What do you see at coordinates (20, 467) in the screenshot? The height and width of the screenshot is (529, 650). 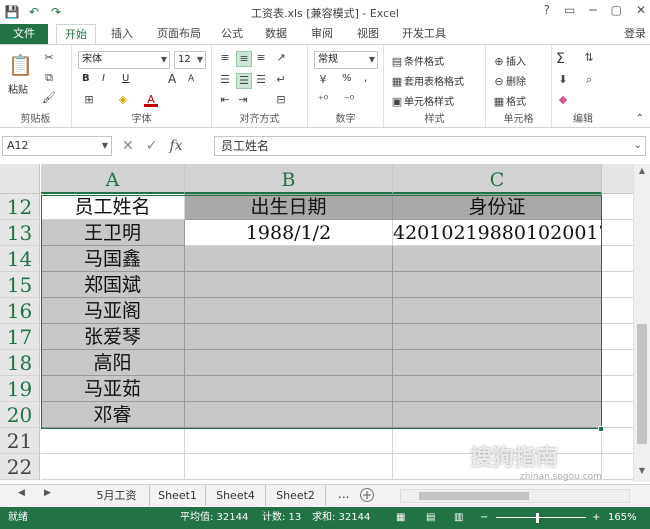 I see `row-header: 22` at bounding box center [20, 467].